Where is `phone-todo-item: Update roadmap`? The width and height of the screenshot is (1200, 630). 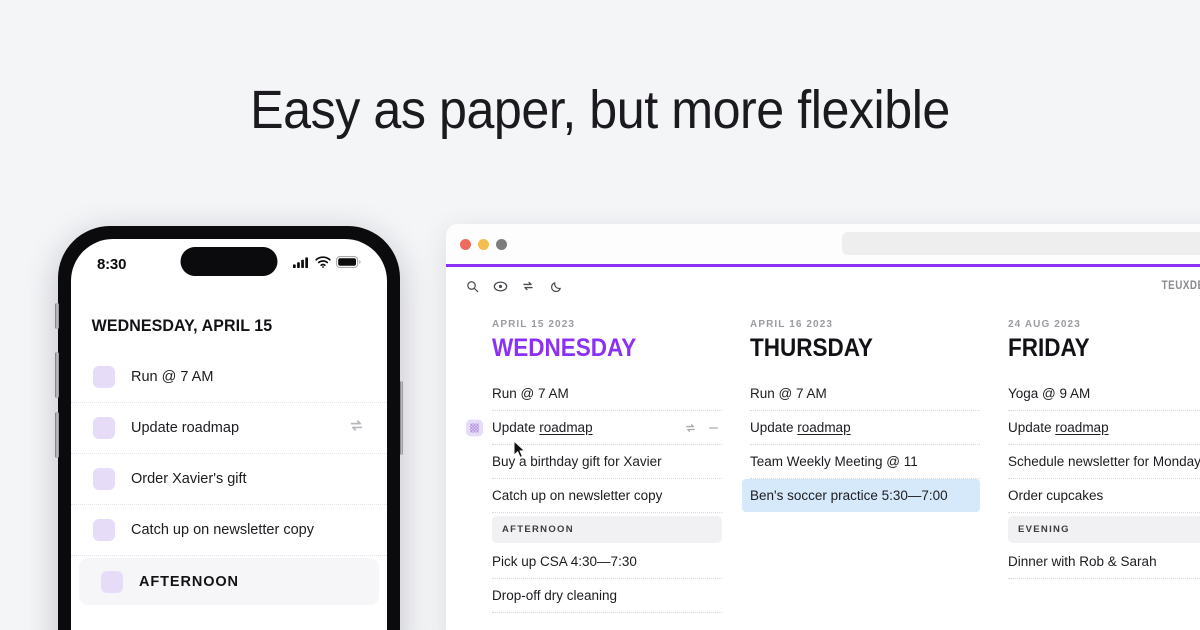 phone-todo-item: Update roadmap is located at coordinates (229, 428).